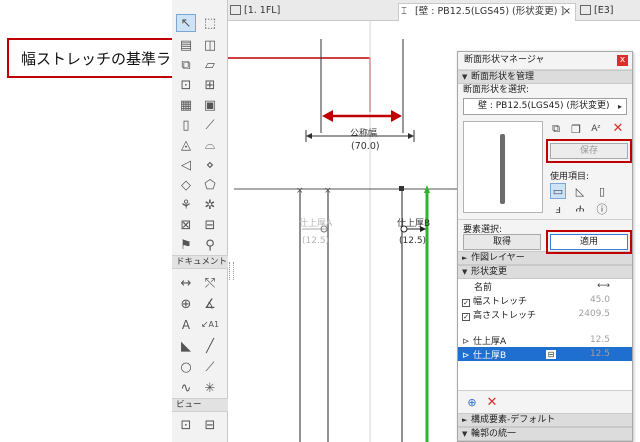 This screenshot has width=640, height=442. I want to click on row-name: 幅ストレッチ, so click(500, 301).